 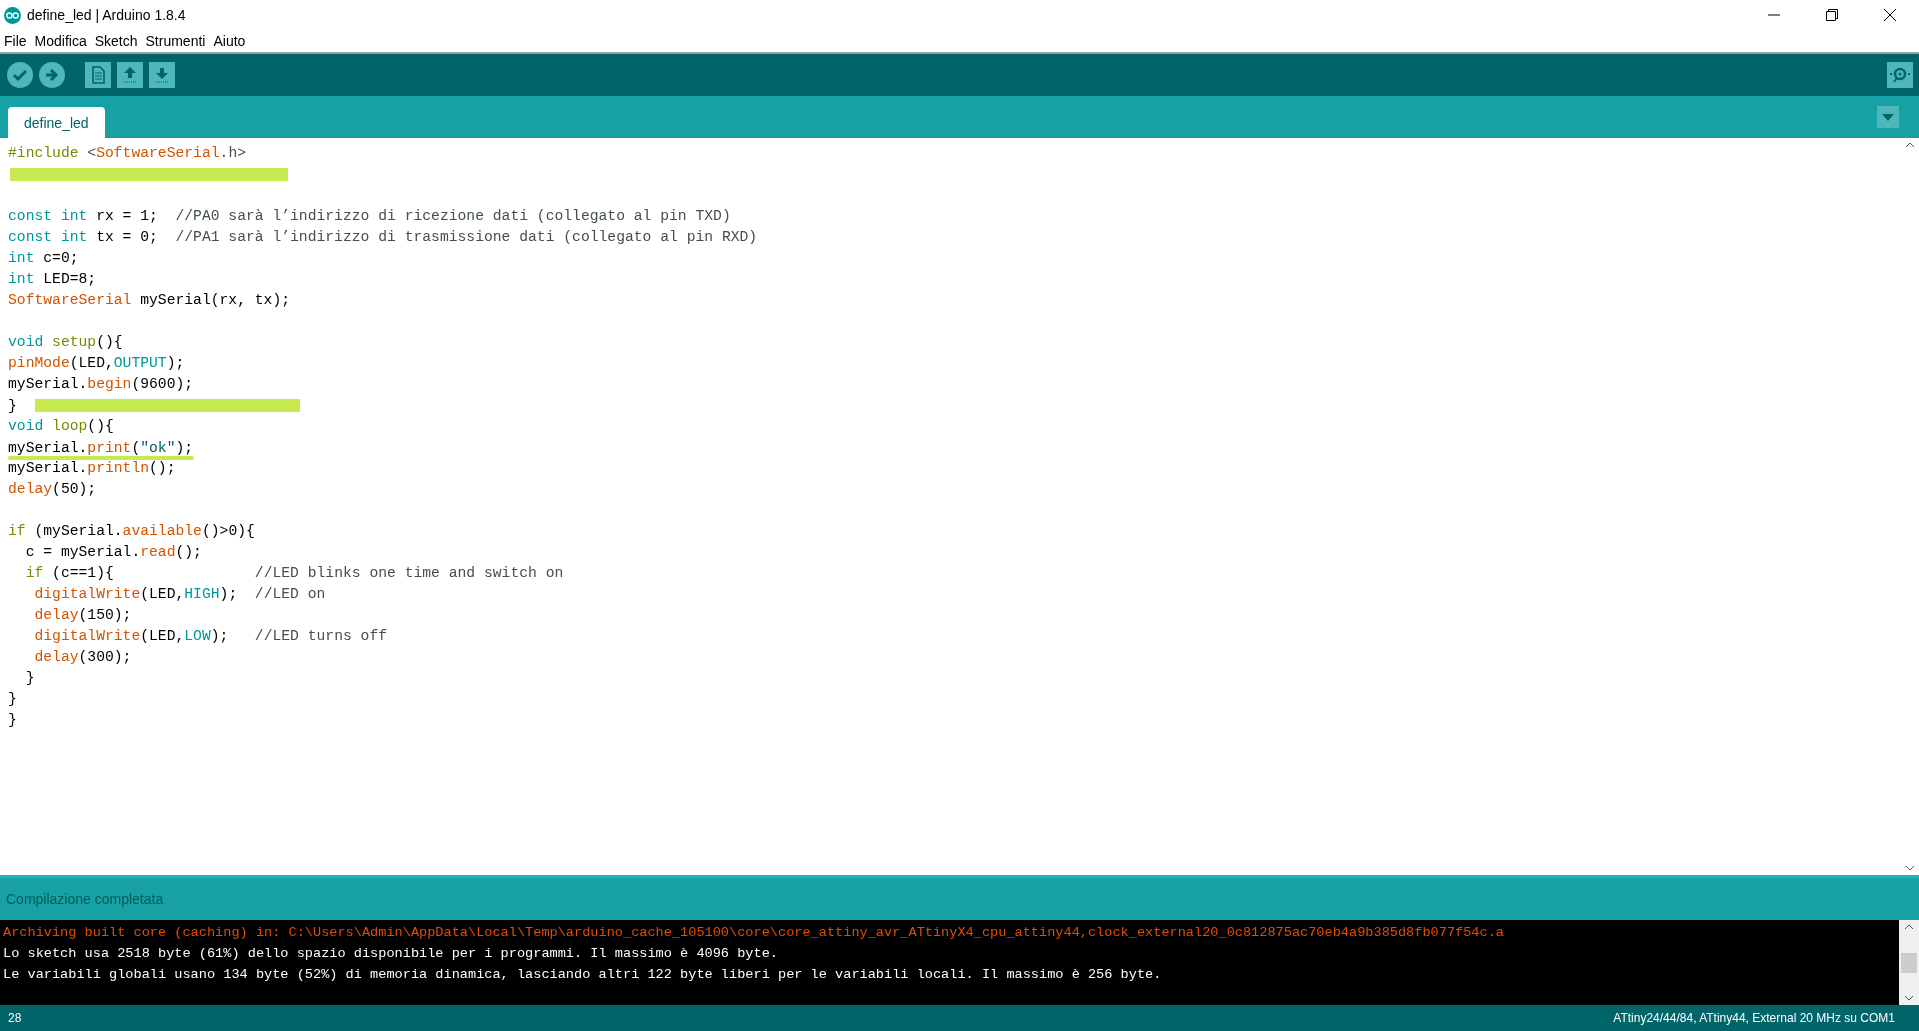 What do you see at coordinates (1754, 1018) in the screenshot?
I see `board-info: ATtiny24/44/84, ATtiny44, External 20 MHz su COM1` at bounding box center [1754, 1018].